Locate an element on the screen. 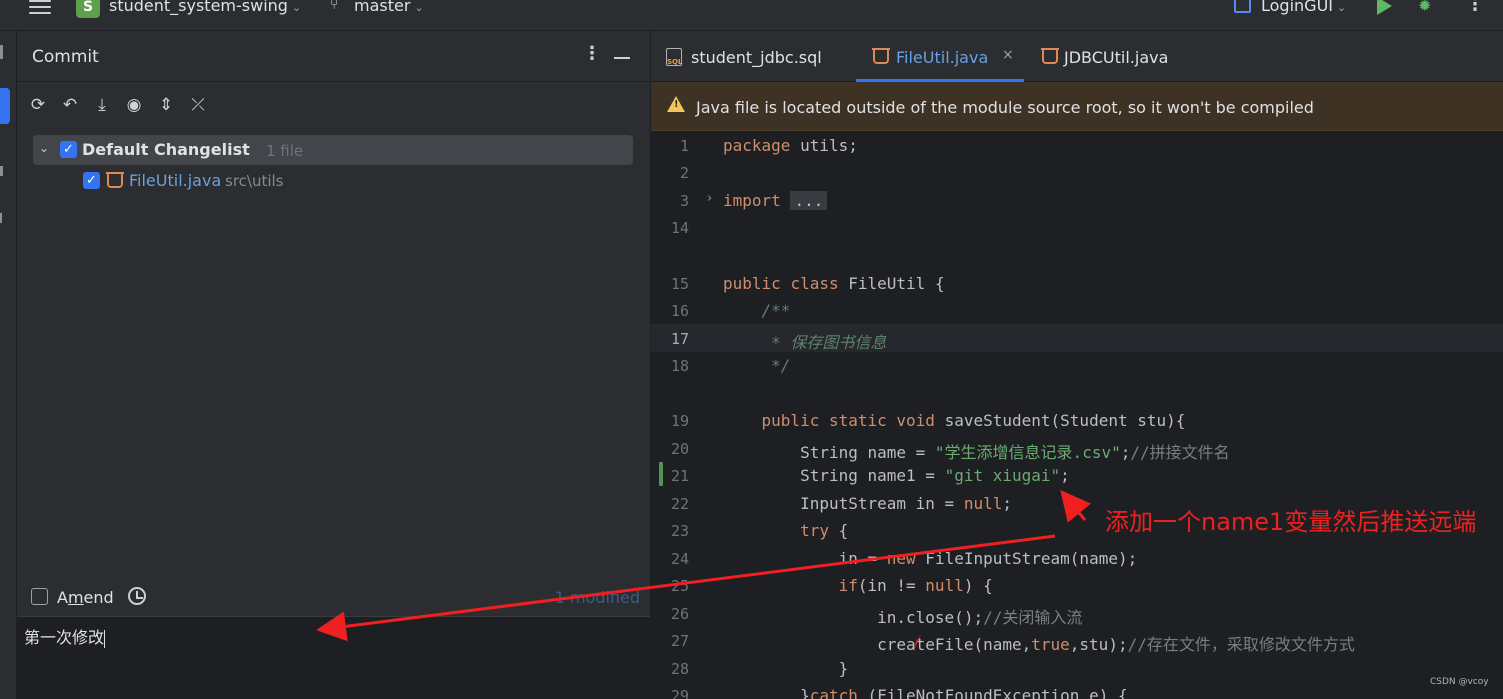 This screenshot has height=699, width=1503. file-name: FileUtil.java is located at coordinates (175, 180).